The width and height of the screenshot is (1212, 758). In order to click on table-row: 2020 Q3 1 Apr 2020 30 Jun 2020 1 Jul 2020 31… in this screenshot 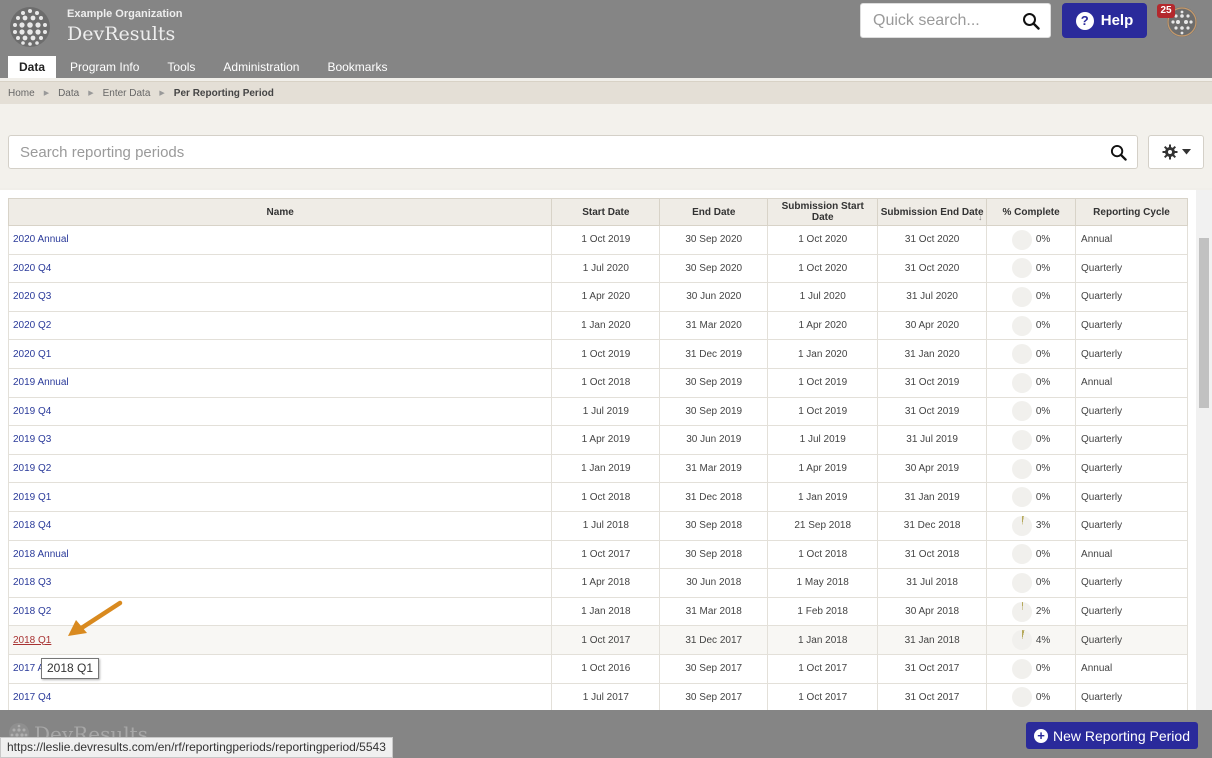, I will do `click(597, 297)`.